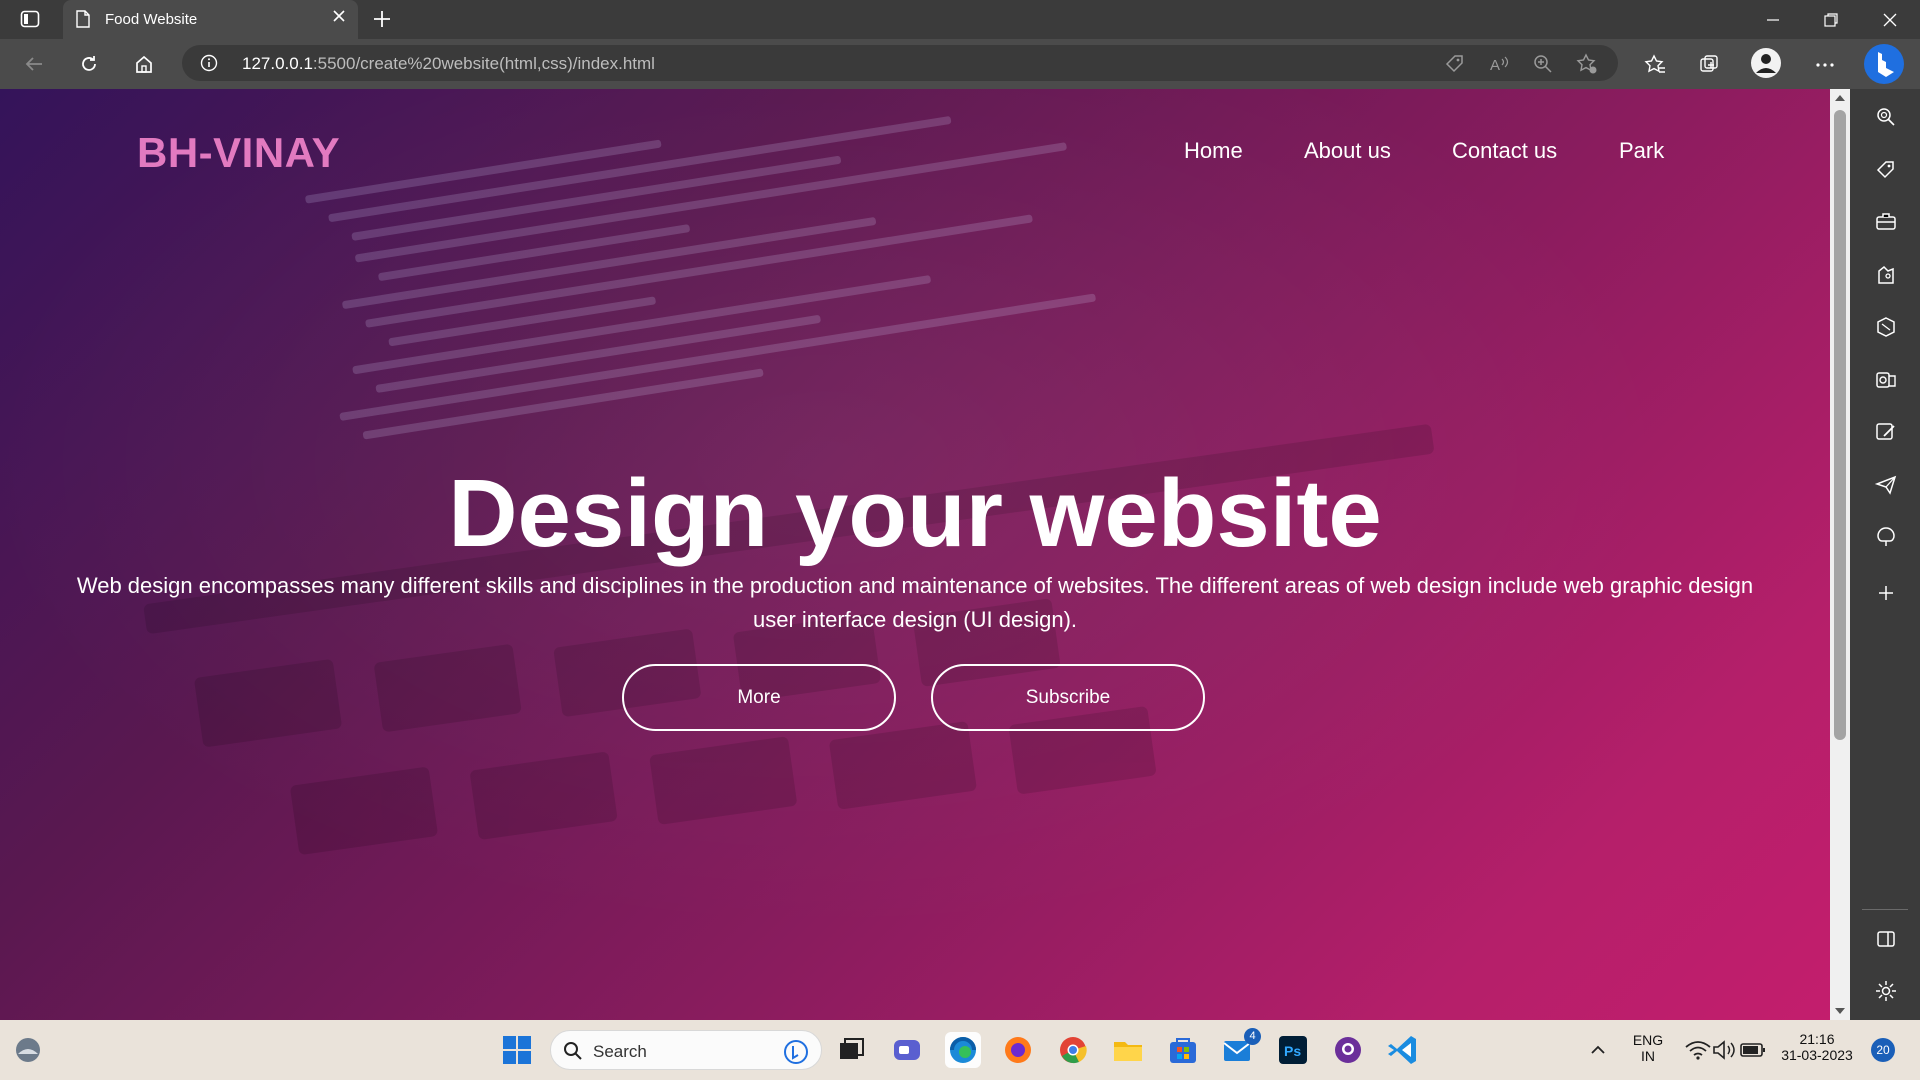 Image resolution: width=1920 pixels, height=1080 pixels. Describe the element at coordinates (1886, 485) in the screenshot. I see `telegram-icon` at that location.